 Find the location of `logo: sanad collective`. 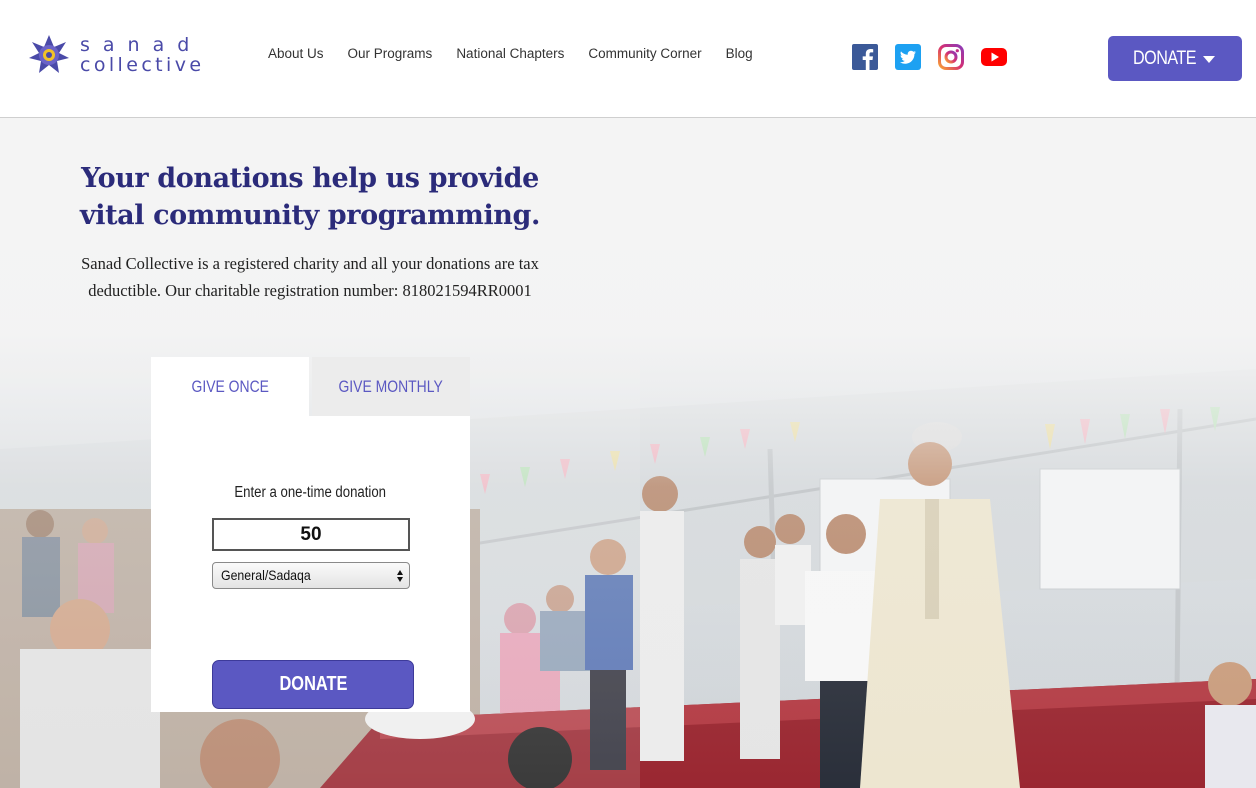

logo: sanad collective is located at coordinates (116, 55).